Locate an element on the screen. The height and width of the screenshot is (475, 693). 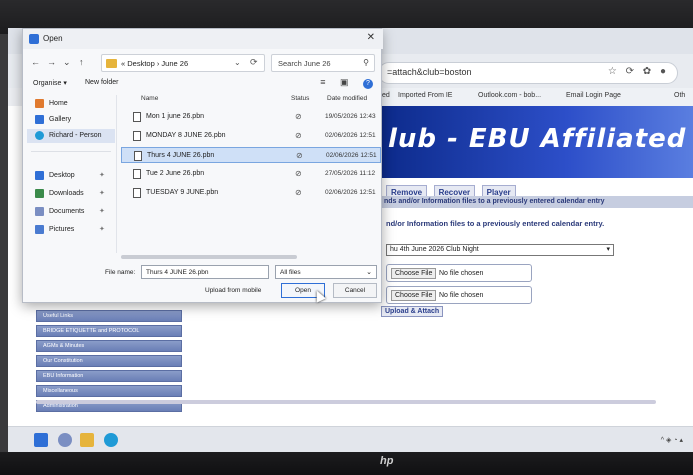
file-input-2: Choose File No file chosen is located at coordinates (459, 295).